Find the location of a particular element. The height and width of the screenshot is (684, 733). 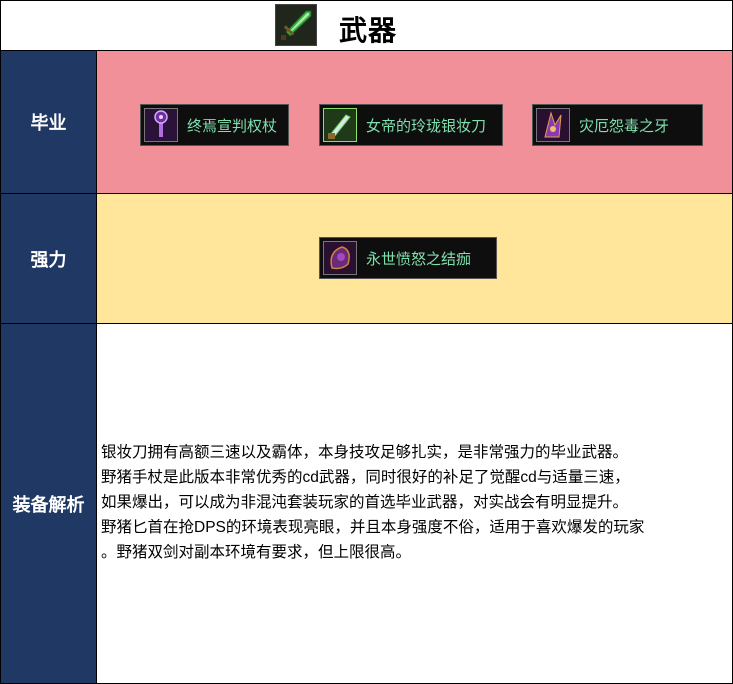

title-row: 武器 is located at coordinates (366, 26).